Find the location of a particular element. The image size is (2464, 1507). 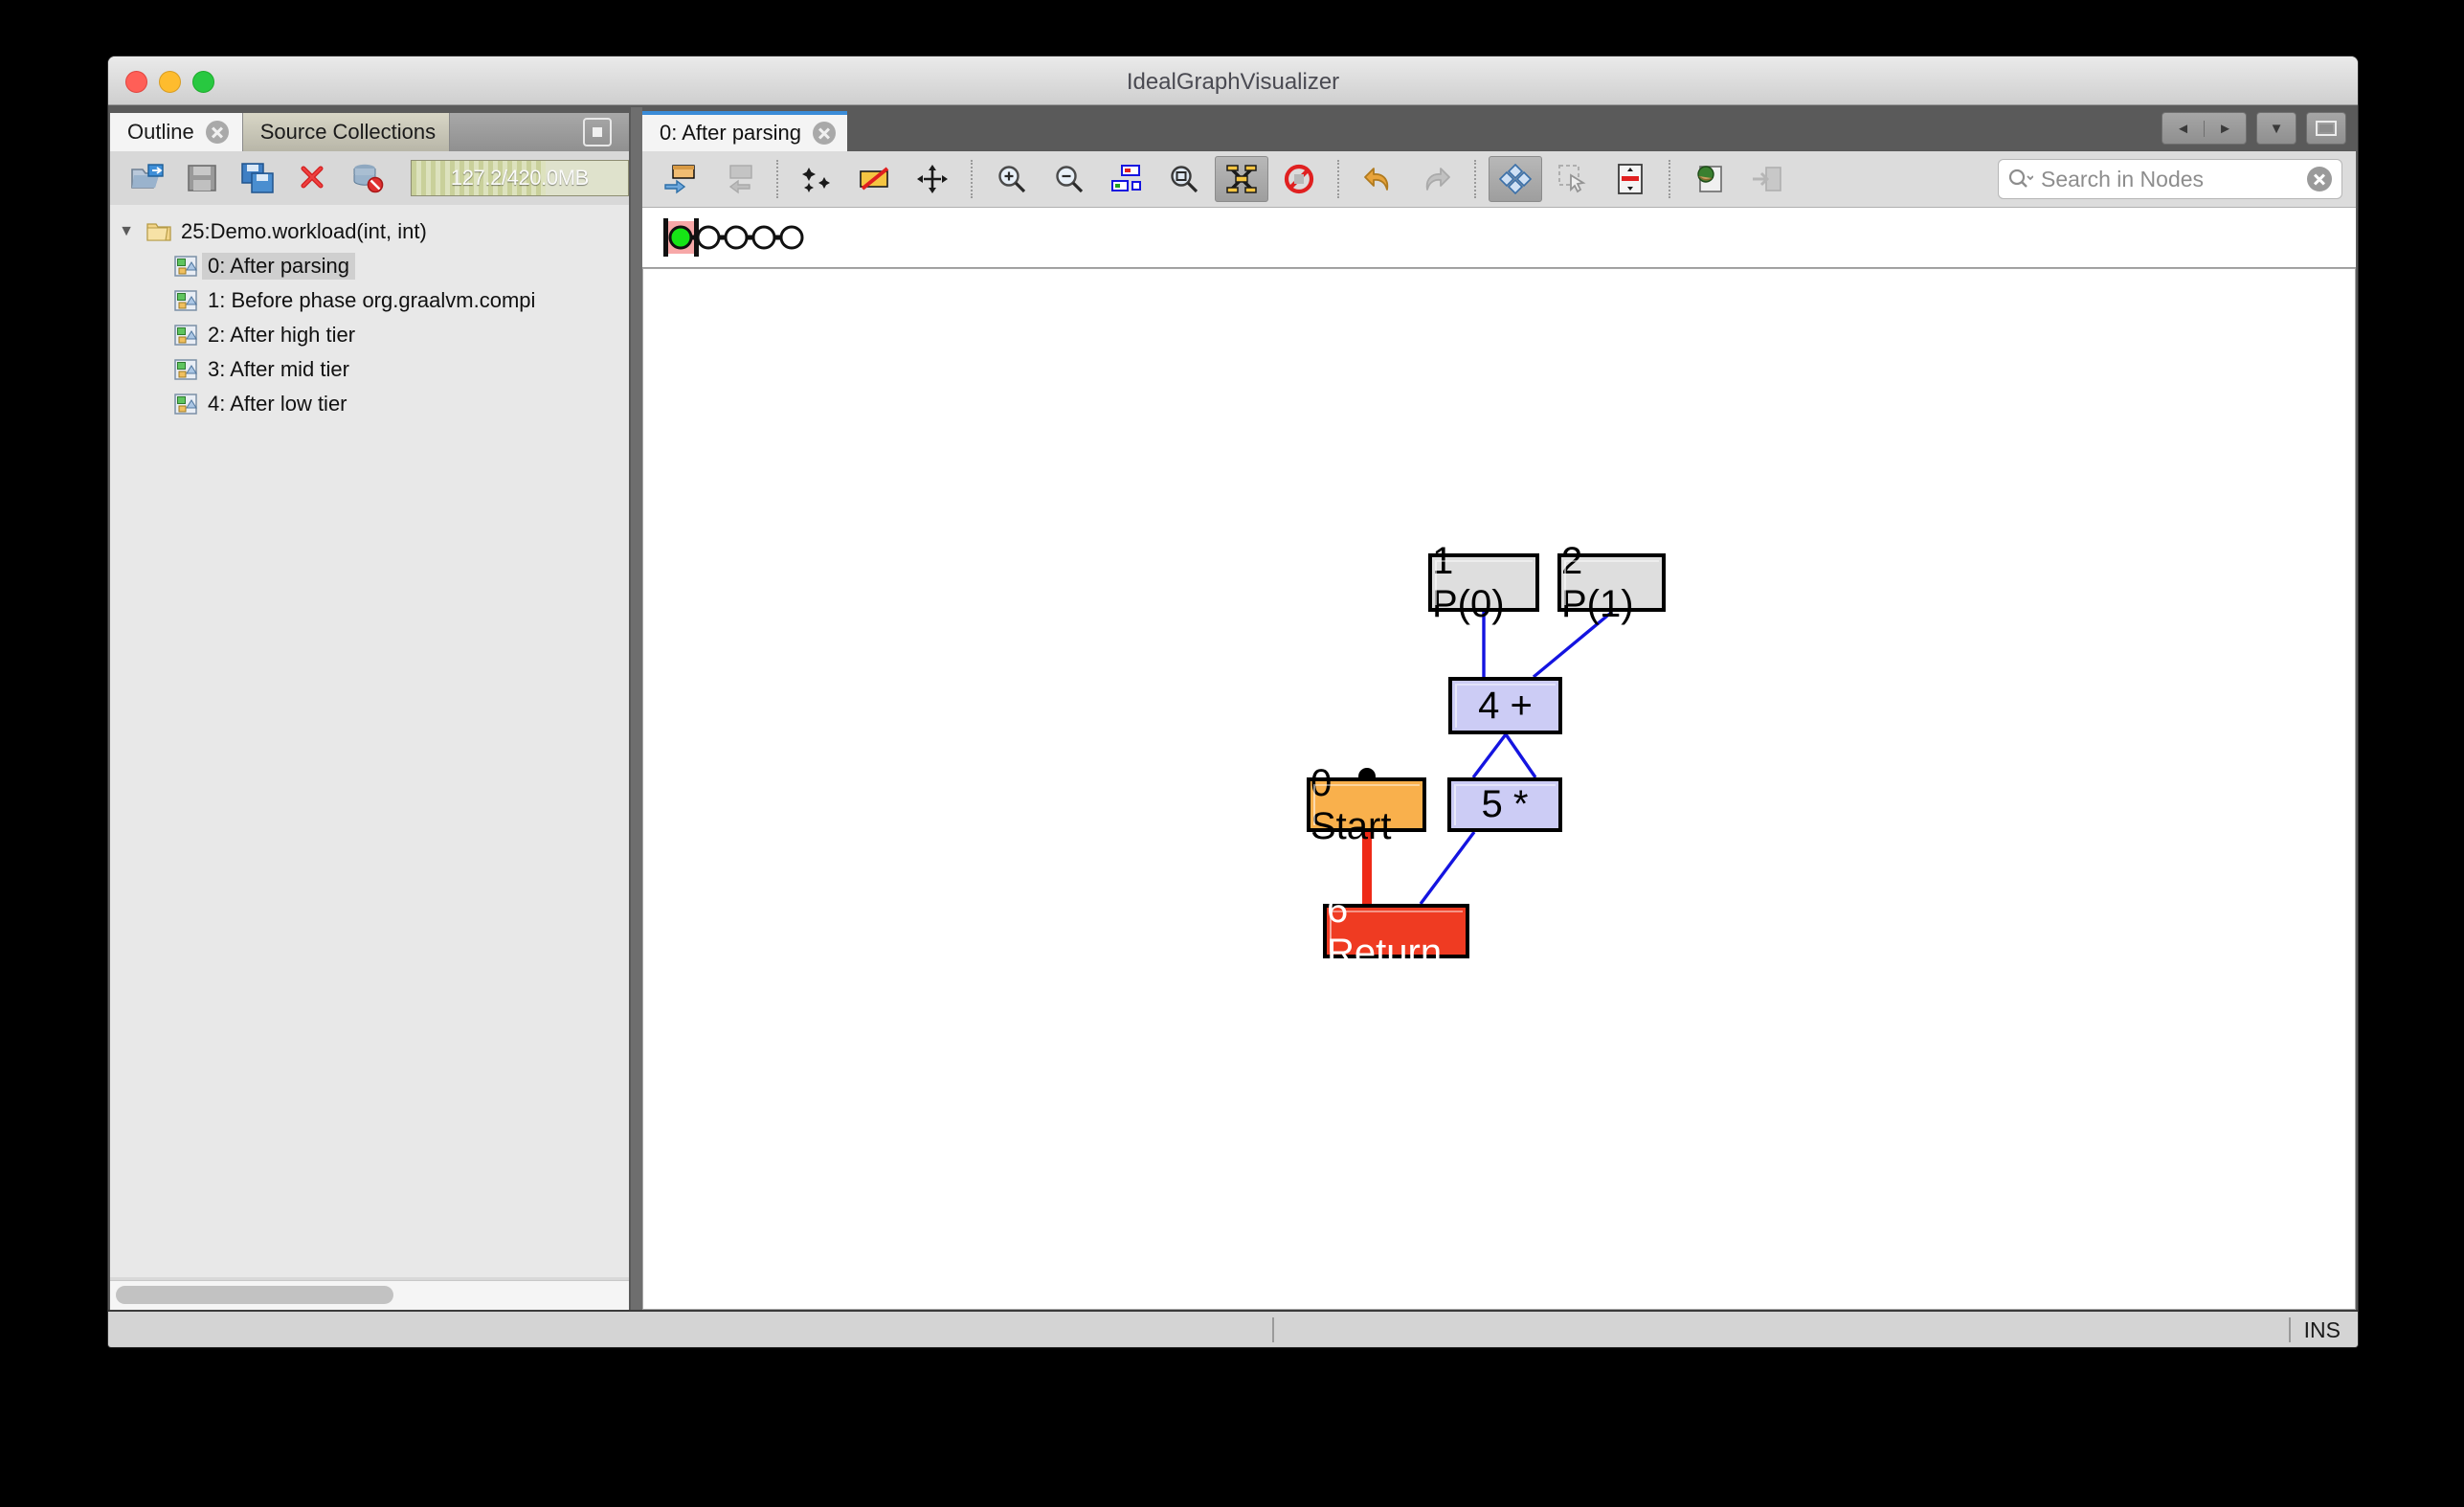

tab-outline-label: Outline is located at coordinates (161, 132).